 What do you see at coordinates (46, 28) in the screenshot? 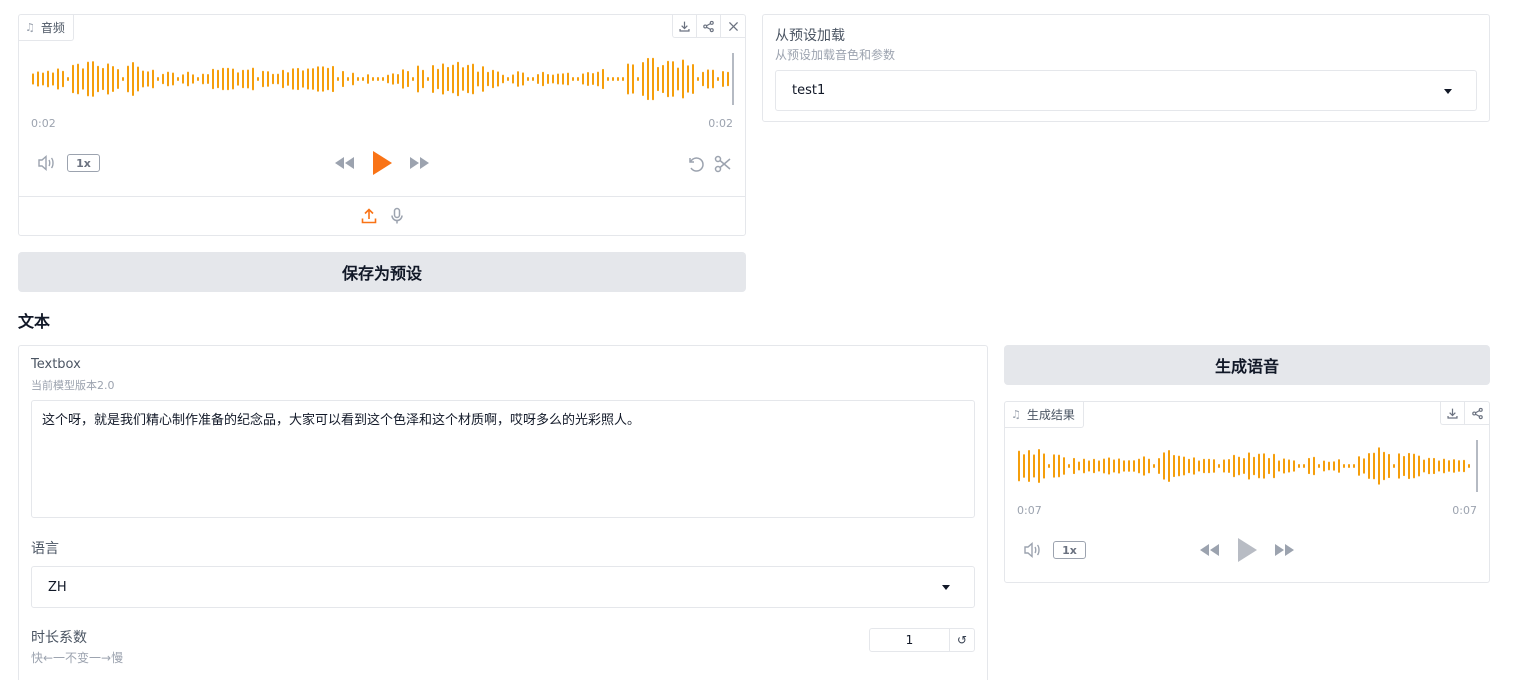
I see `audio-input-label: ♫ 音频` at bounding box center [46, 28].